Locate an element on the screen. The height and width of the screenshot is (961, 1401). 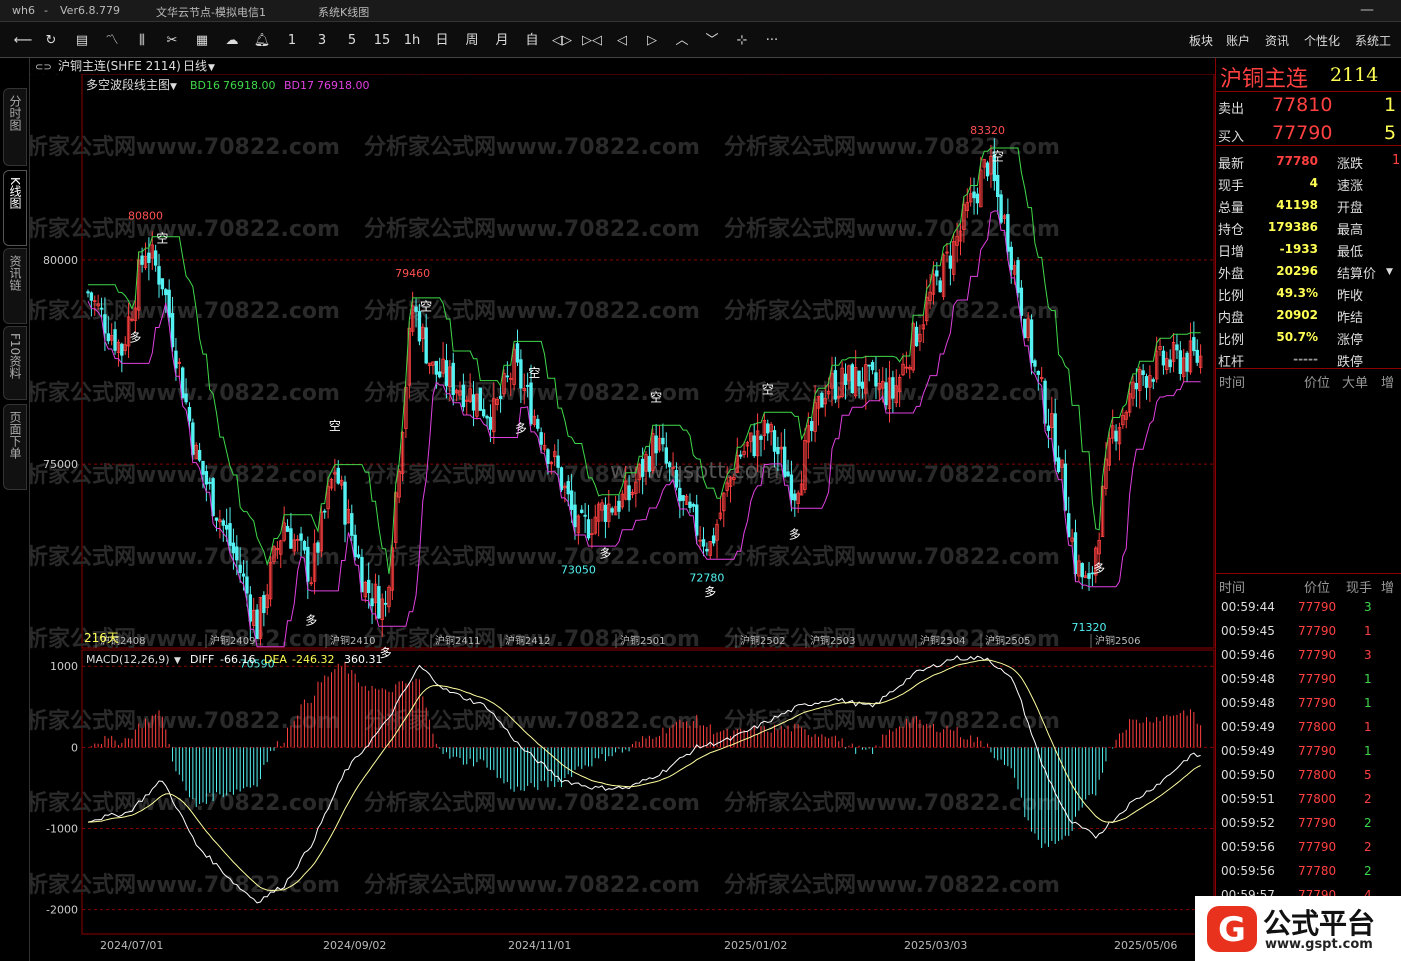
stat-right-label: 开盘 is located at coordinates (1350, 208).